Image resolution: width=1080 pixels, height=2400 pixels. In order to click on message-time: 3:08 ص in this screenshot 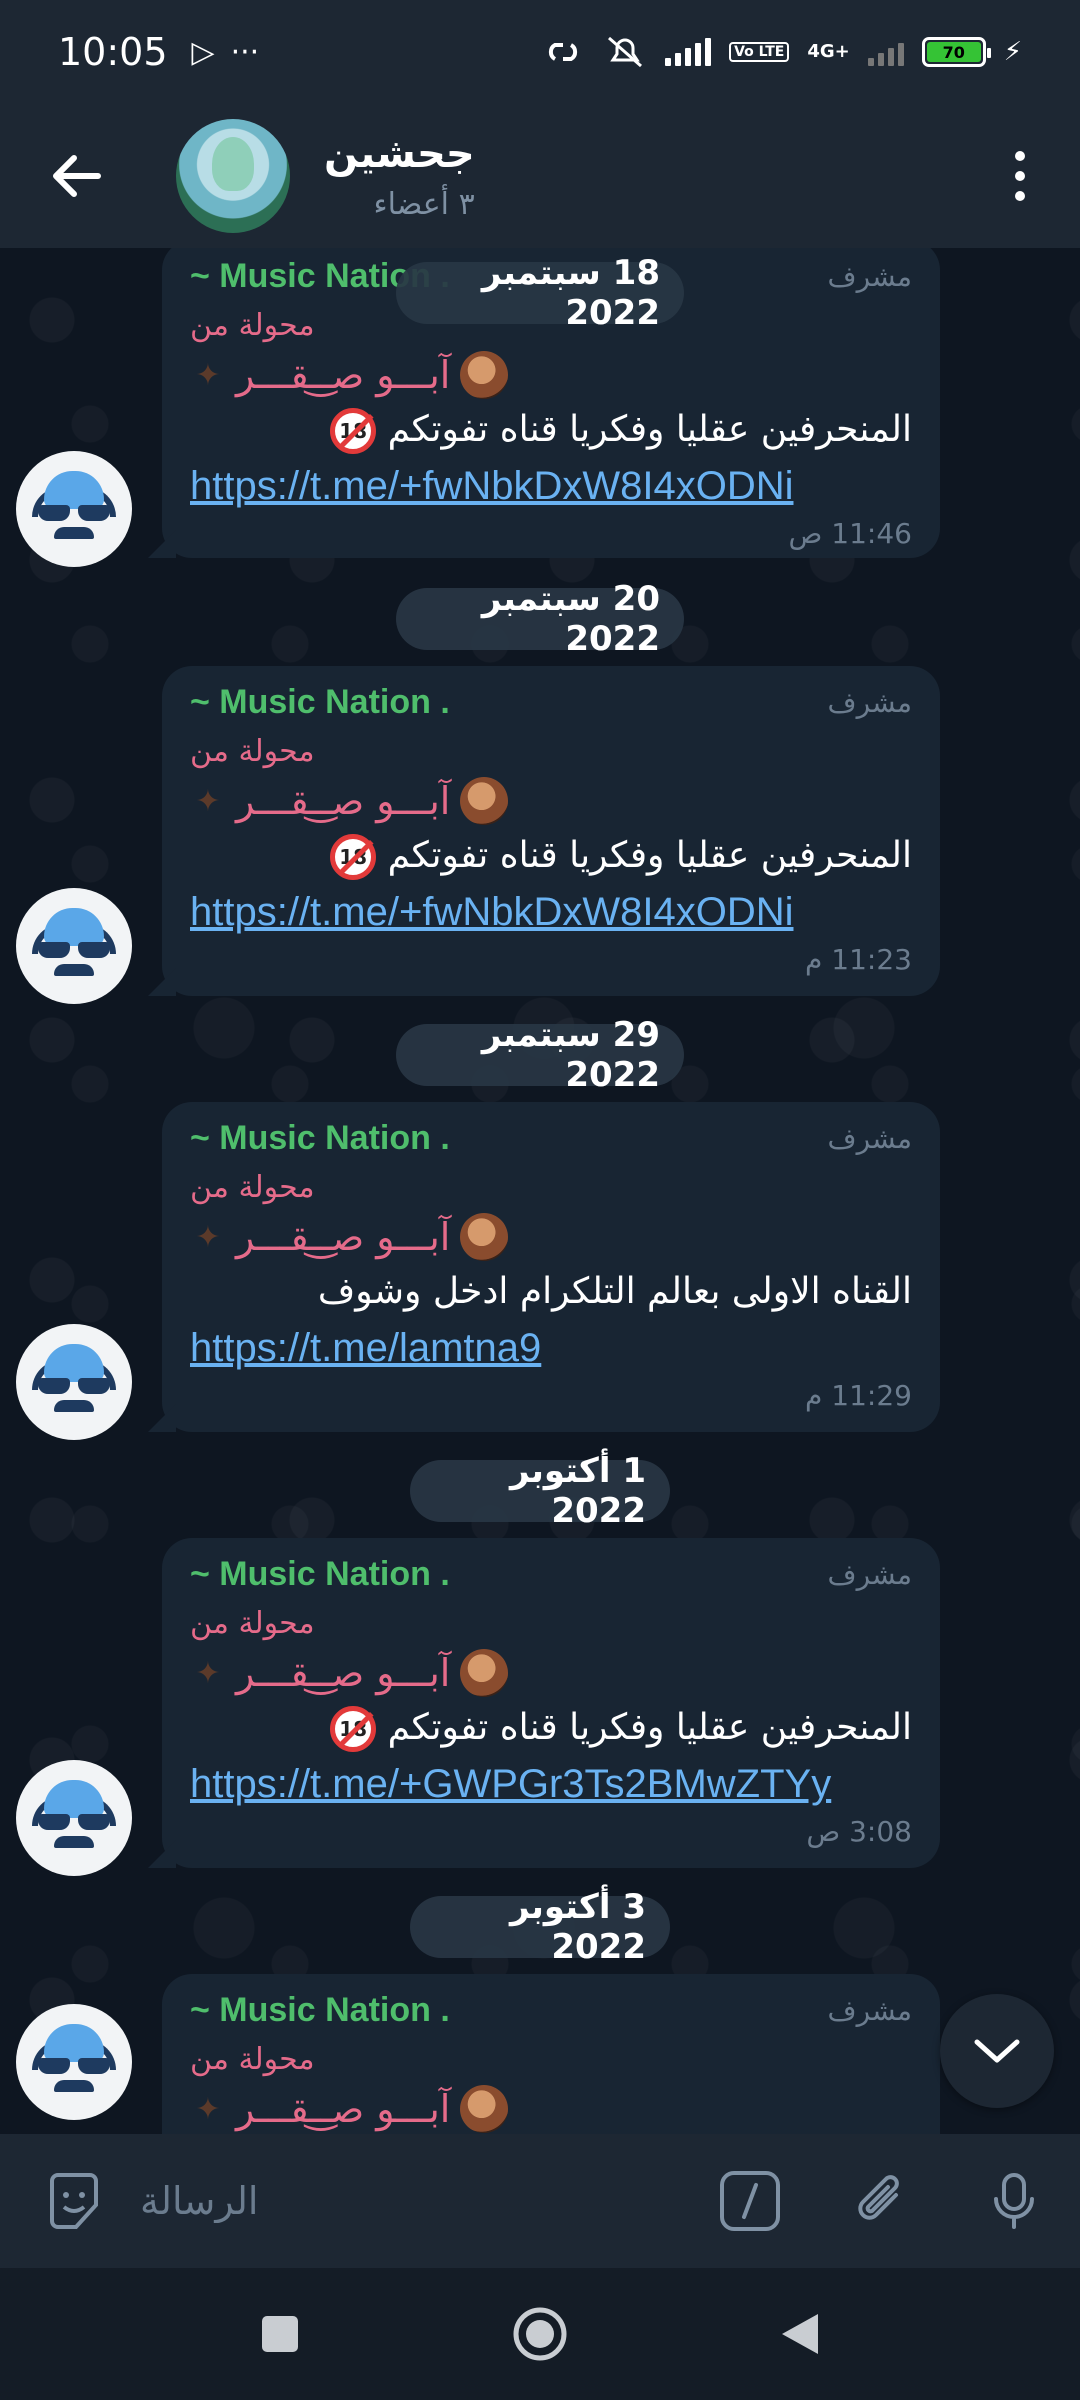, I will do `click(859, 1831)`.